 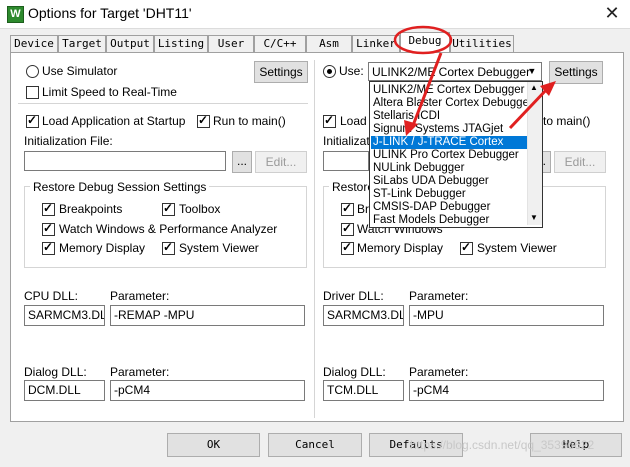 I want to click on annotation-overlay, so click(x=474, y=80).